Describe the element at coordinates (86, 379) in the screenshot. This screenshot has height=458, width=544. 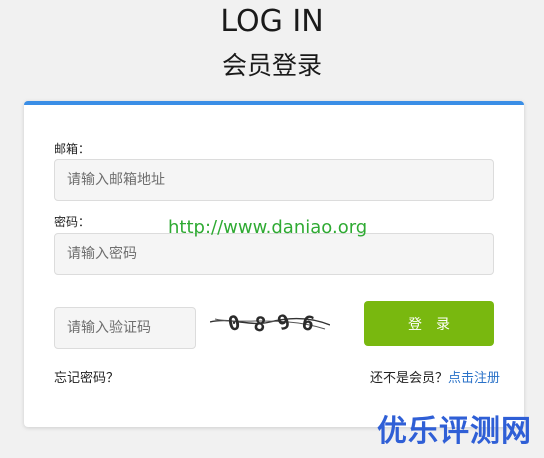
I see `forgot-password-link: 忘记密码？` at that location.